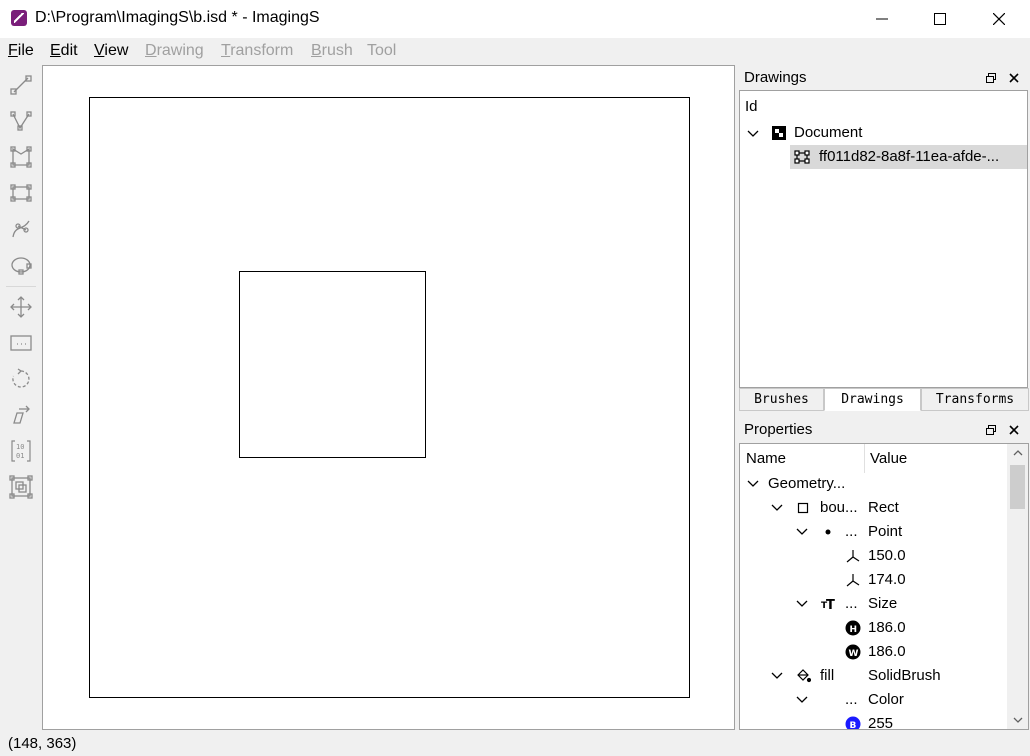 This screenshot has height=756, width=1030. I want to click on scroll-up-button, so click(1017, 453).